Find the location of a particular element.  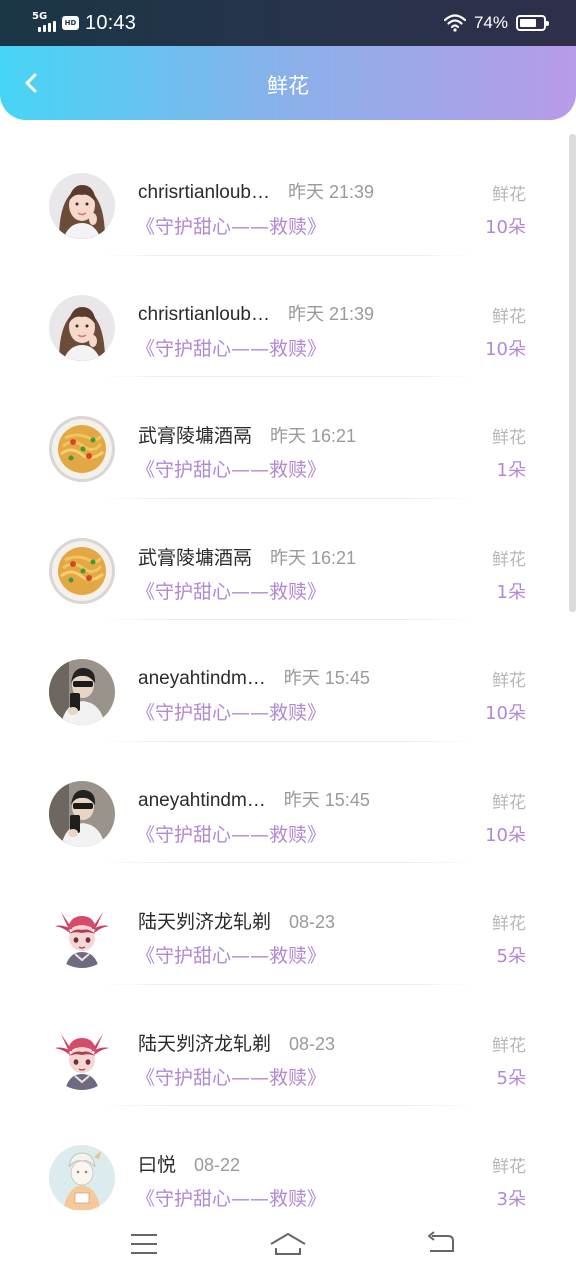

system-nav-bar is located at coordinates (288, 1245).